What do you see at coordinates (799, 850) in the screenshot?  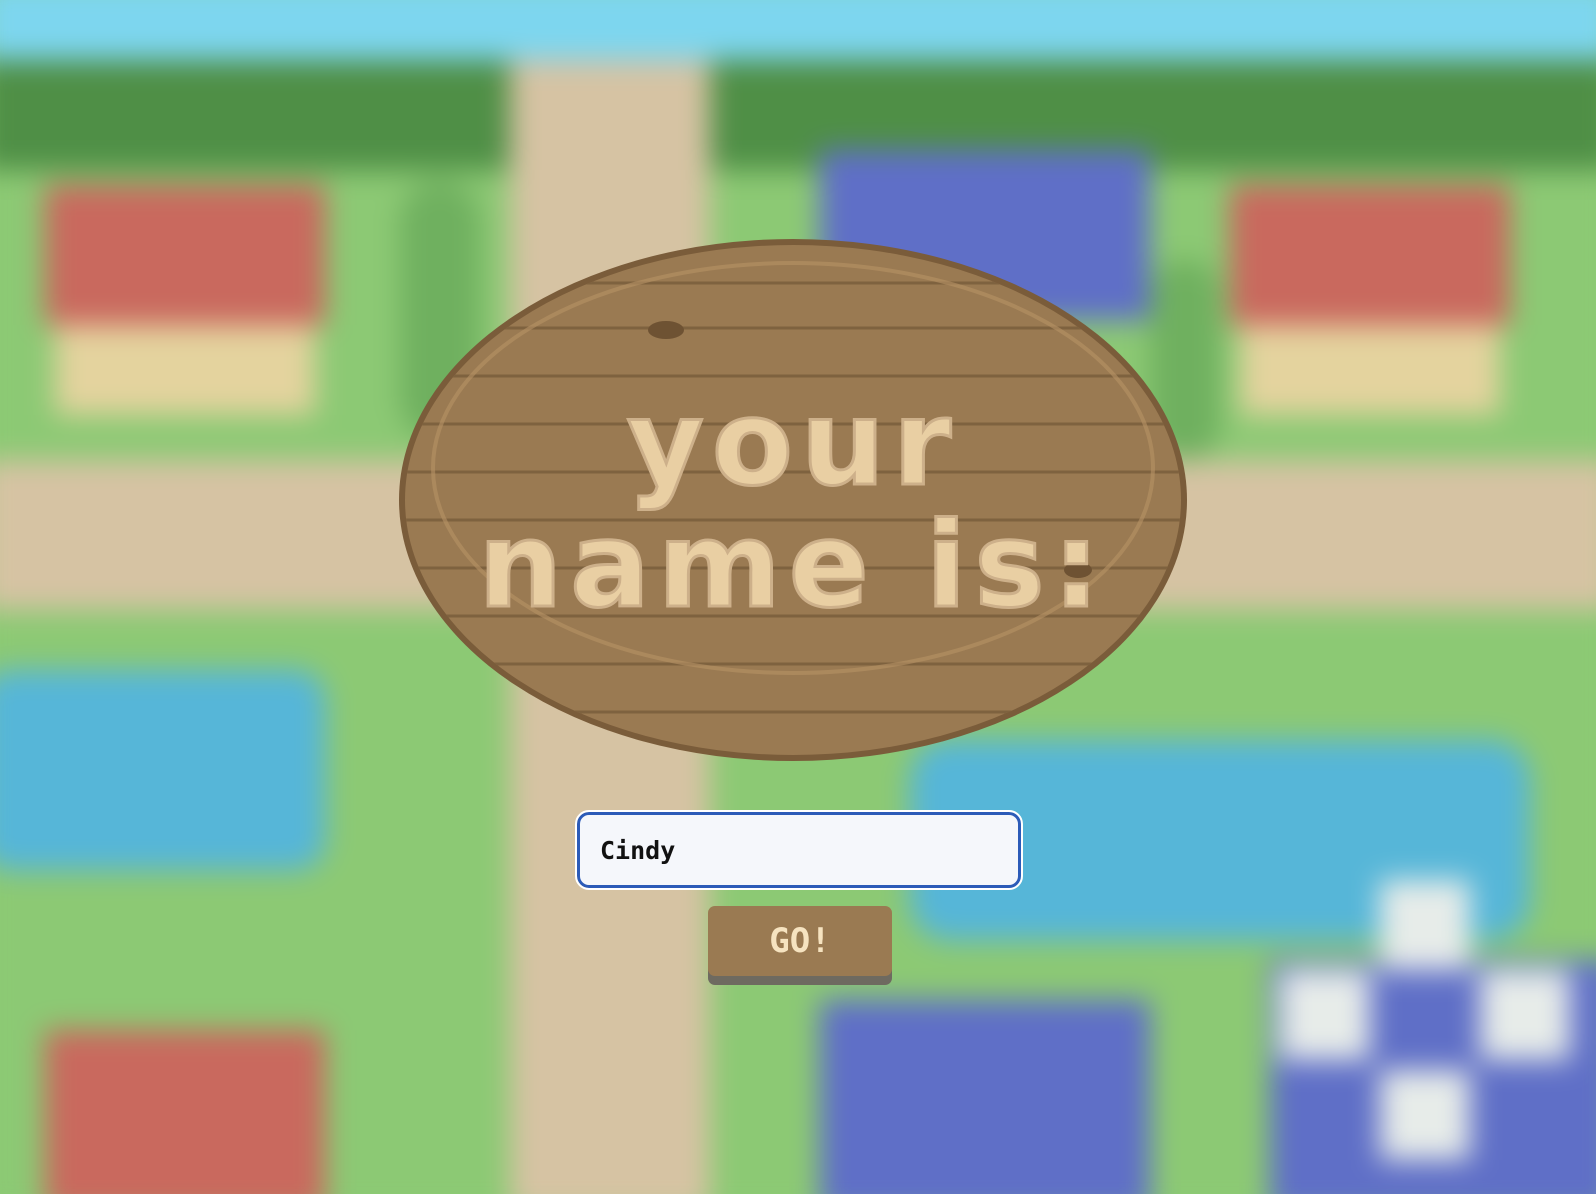 I see `name-input` at bounding box center [799, 850].